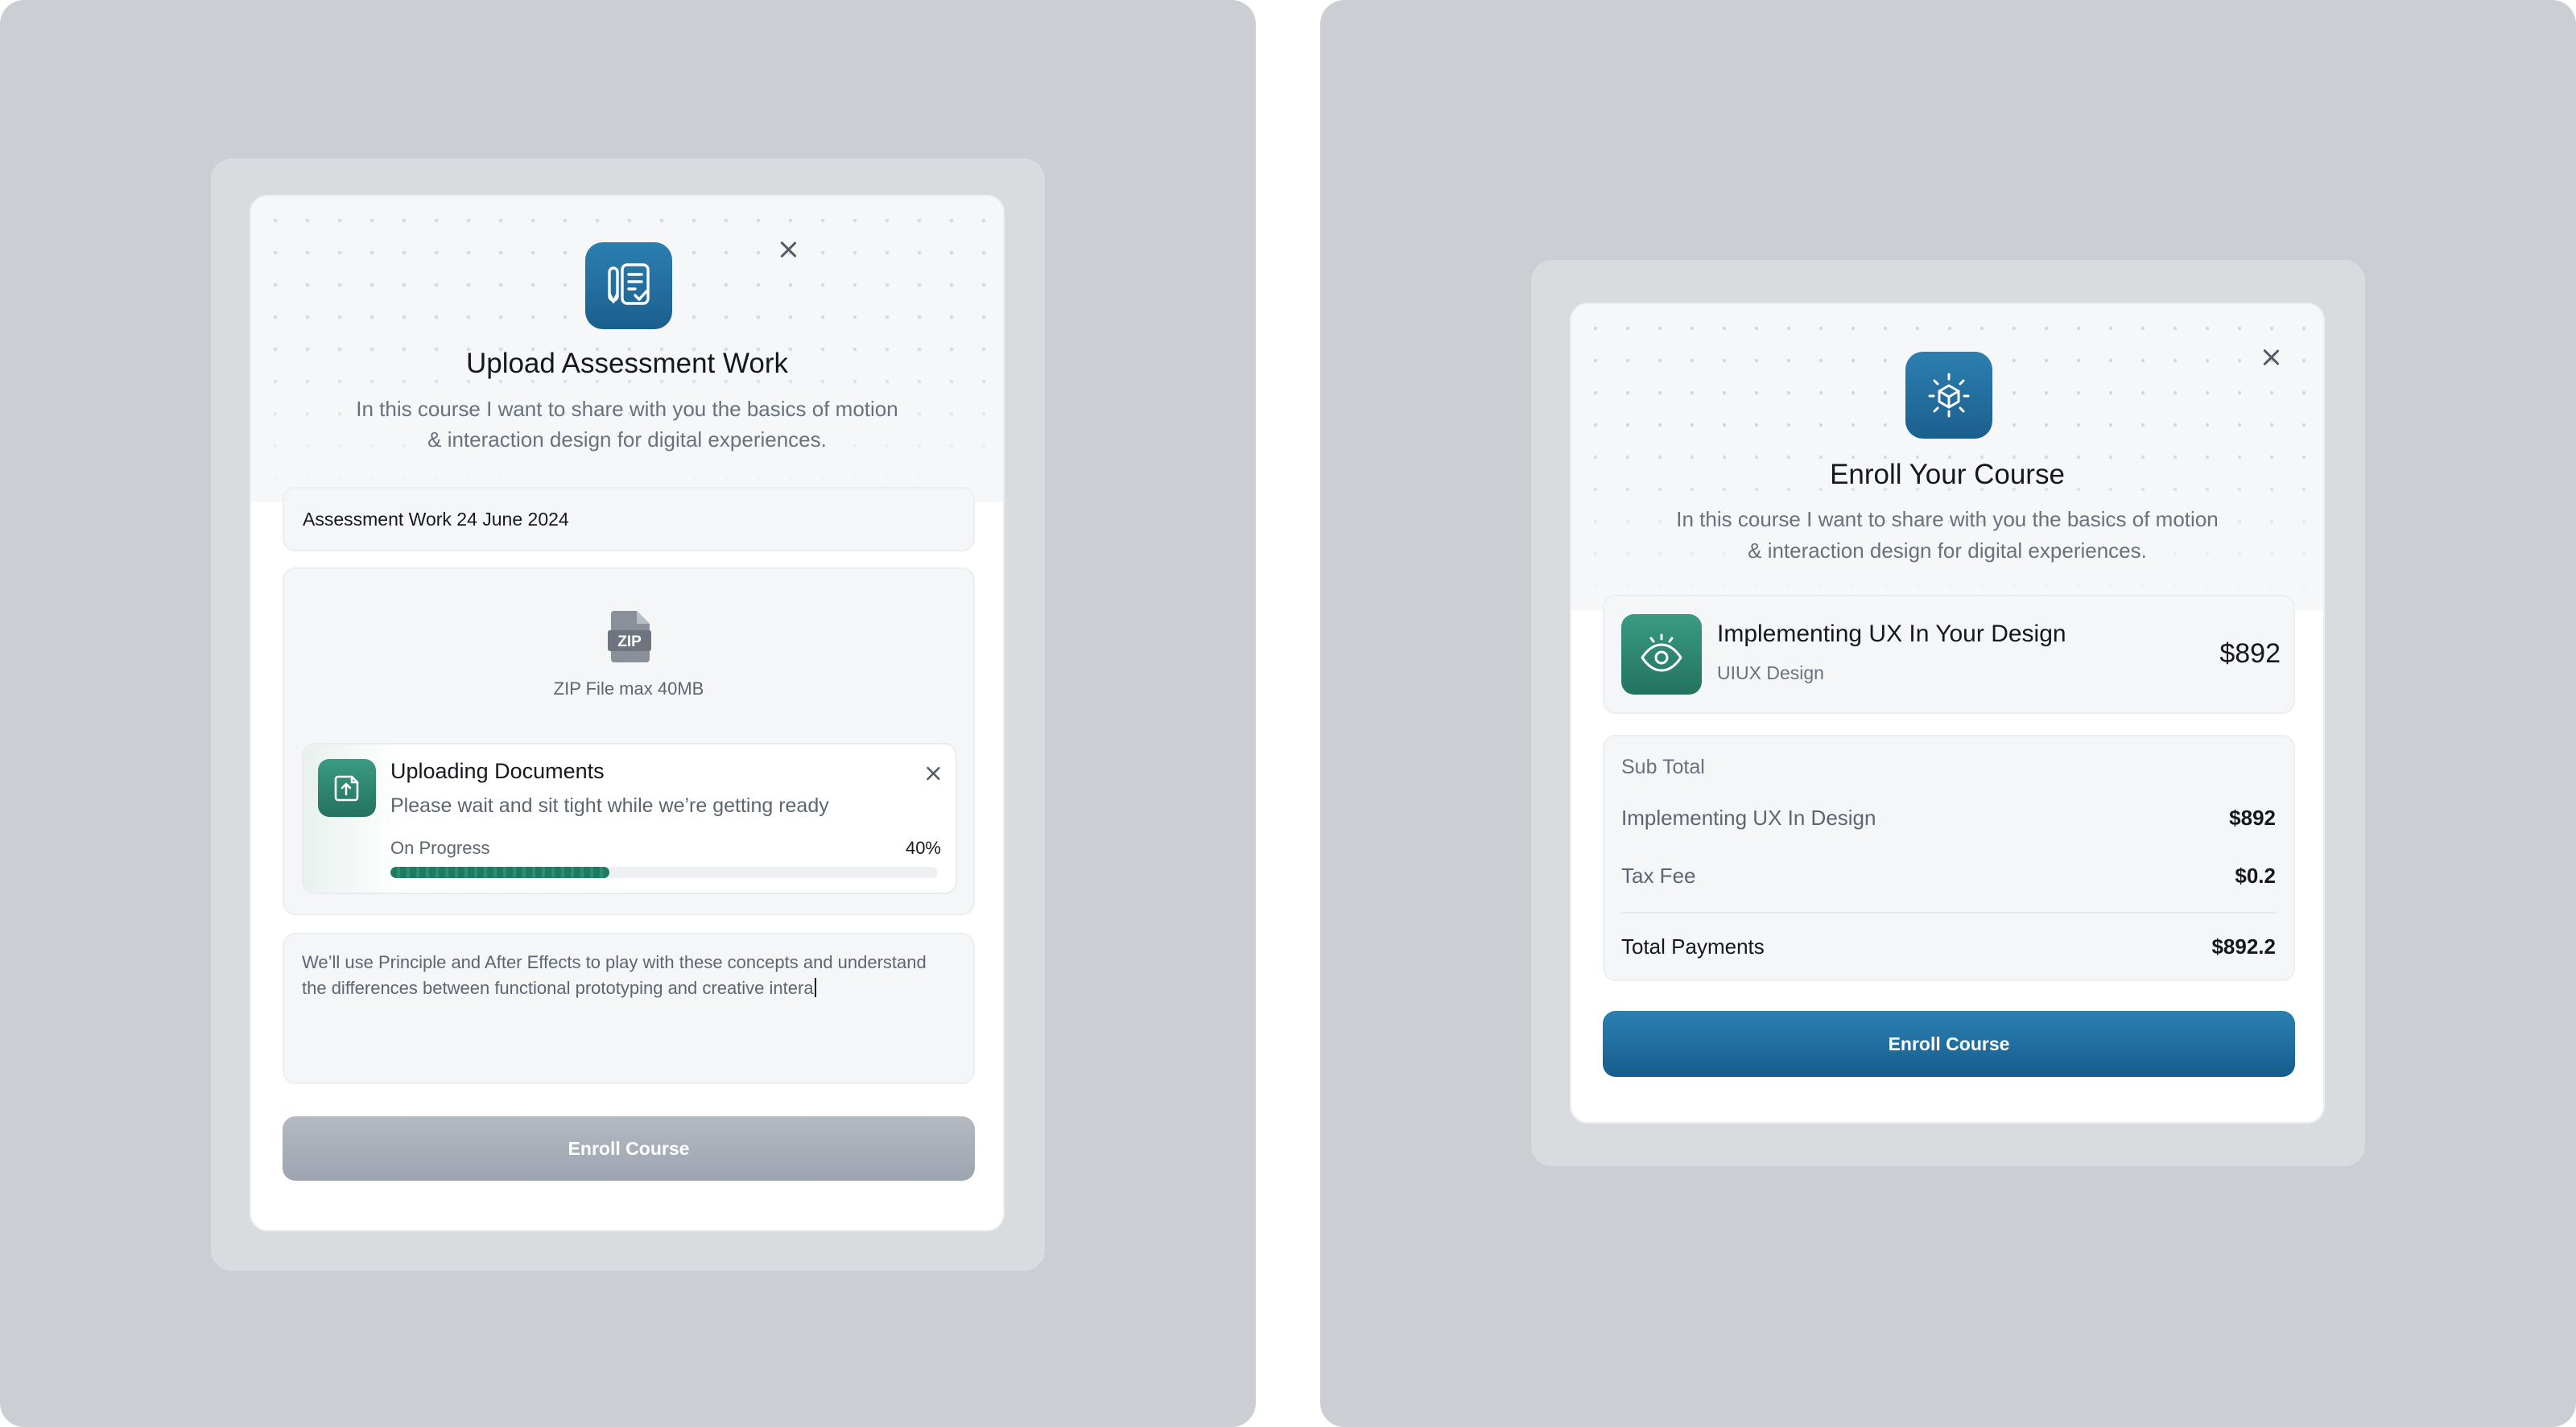  What do you see at coordinates (629, 641) in the screenshot?
I see `zip-badge-text: ZIP` at bounding box center [629, 641].